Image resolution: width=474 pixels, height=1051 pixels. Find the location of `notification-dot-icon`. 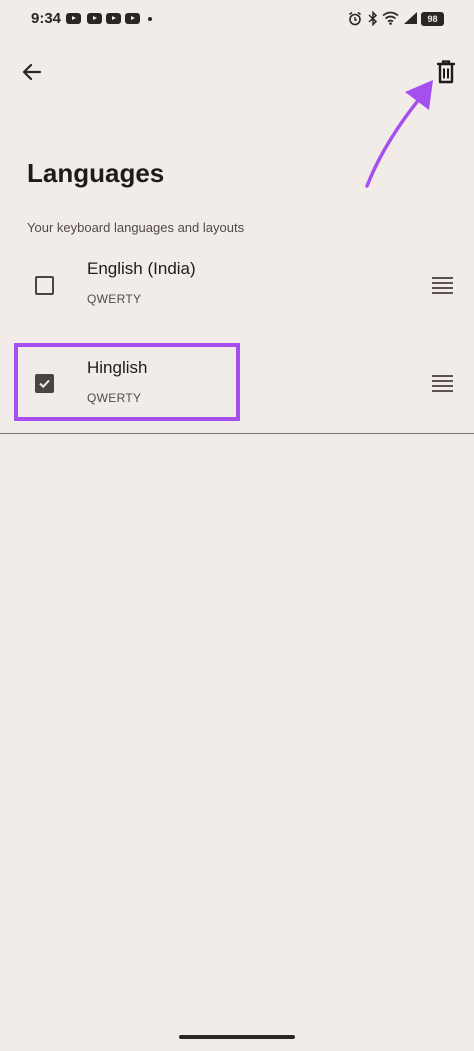

notification-dot-icon is located at coordinates (150, 19).